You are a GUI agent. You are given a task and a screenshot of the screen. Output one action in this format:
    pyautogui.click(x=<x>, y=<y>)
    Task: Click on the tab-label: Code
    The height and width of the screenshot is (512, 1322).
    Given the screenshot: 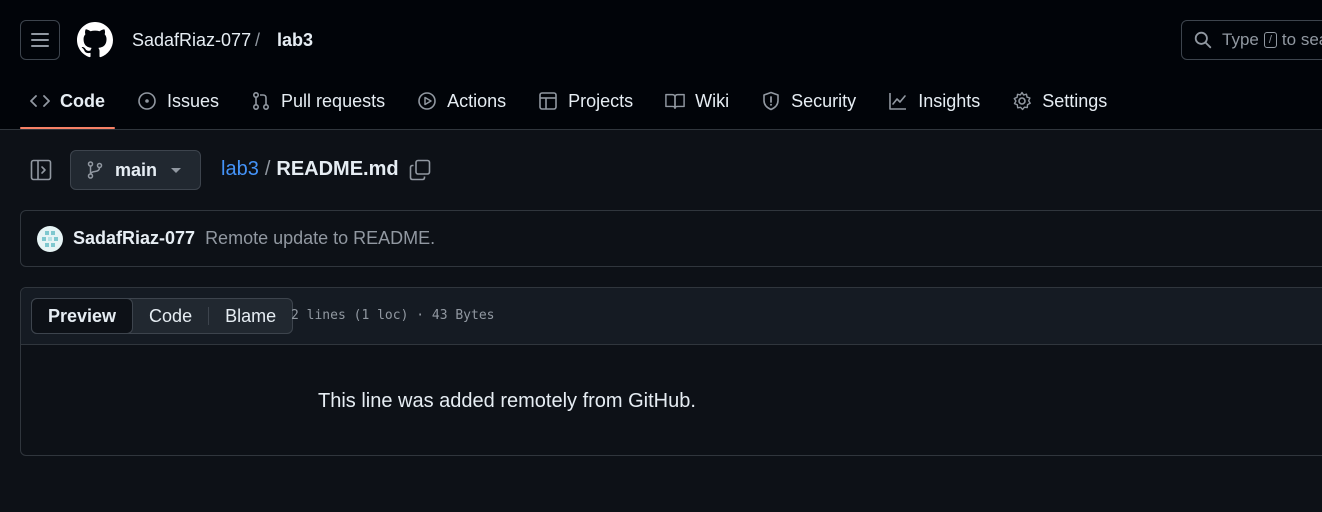 What is the action you would take?
    pyautogui.click(x=82, y=100)
    